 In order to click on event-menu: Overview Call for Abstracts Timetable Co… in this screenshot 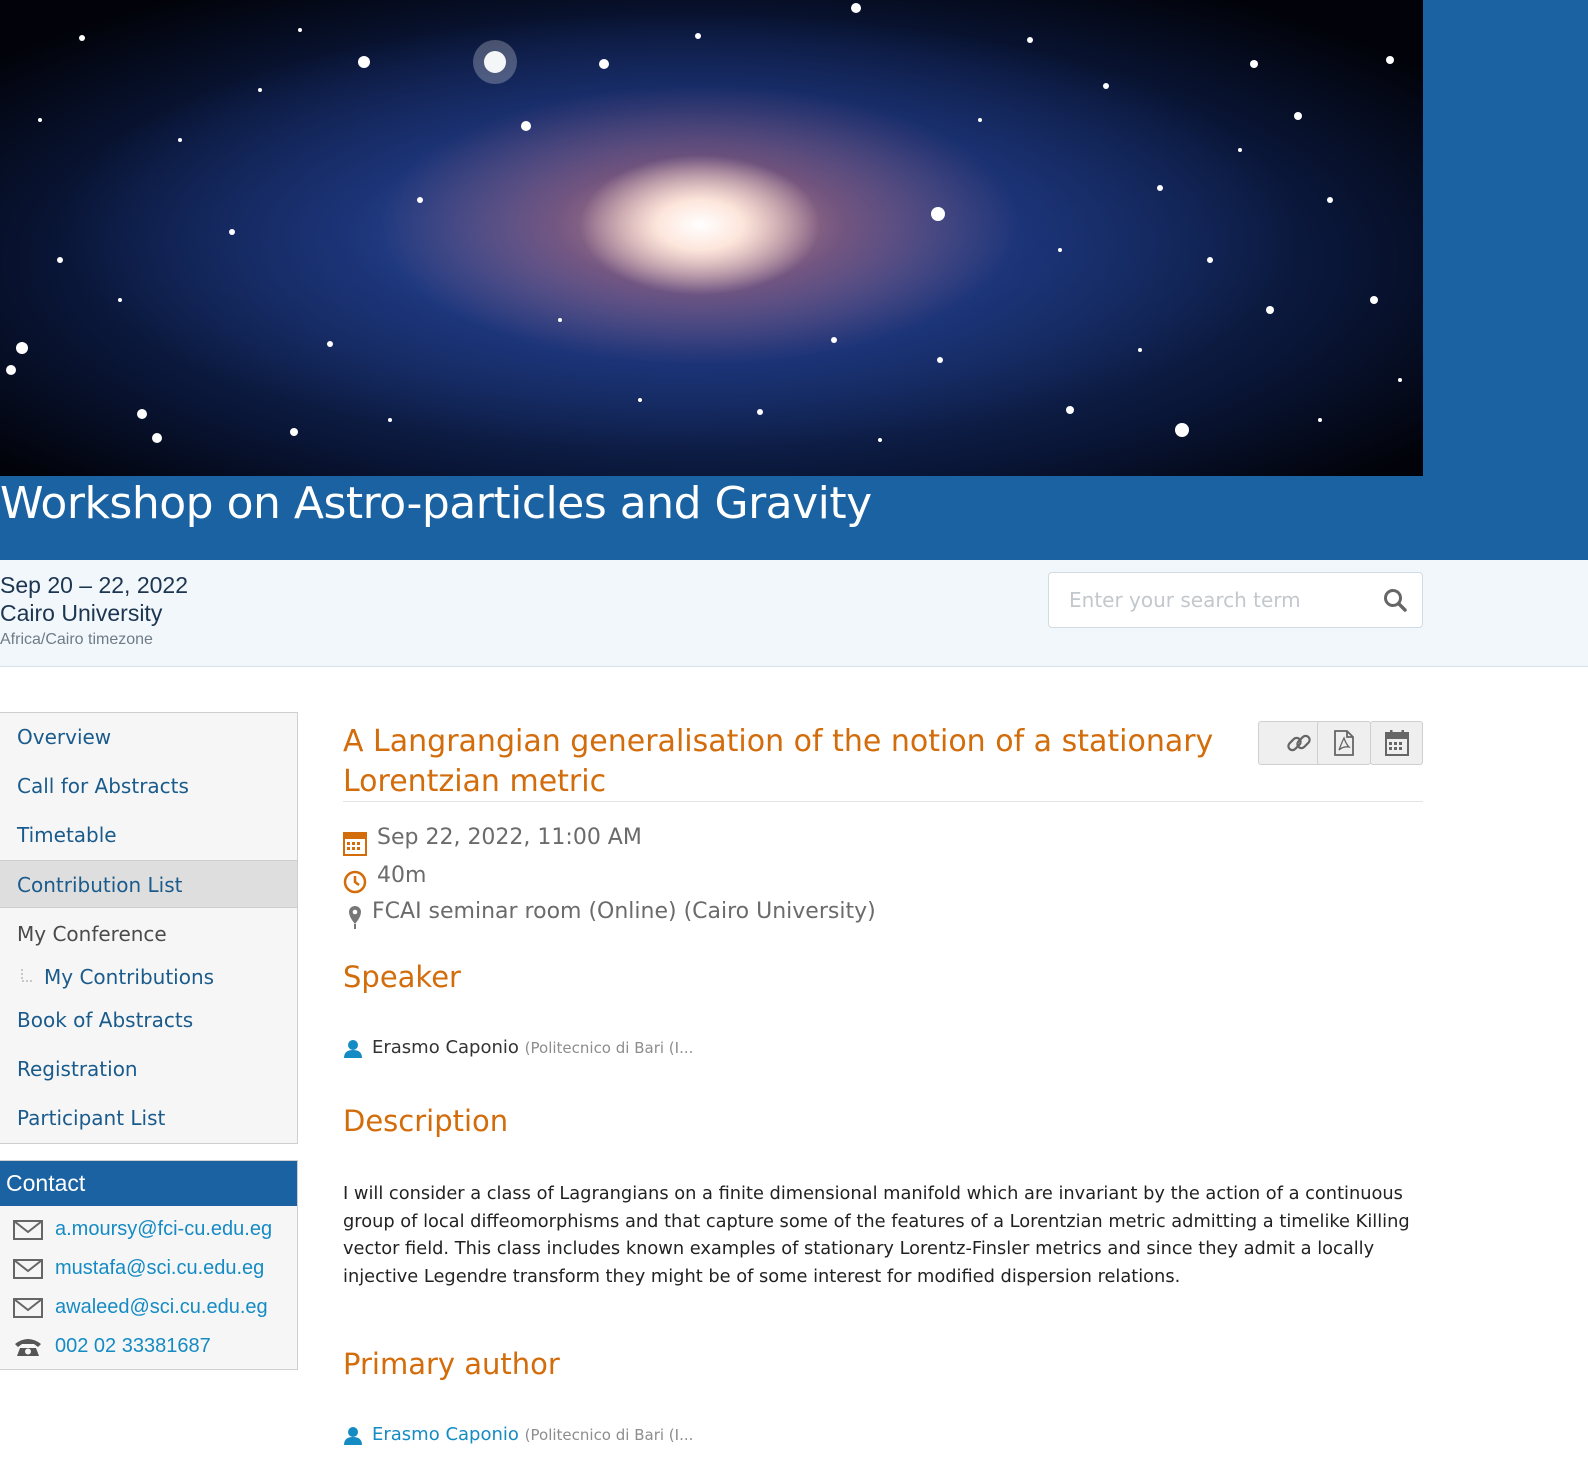, I will do `click(149, 928)`.